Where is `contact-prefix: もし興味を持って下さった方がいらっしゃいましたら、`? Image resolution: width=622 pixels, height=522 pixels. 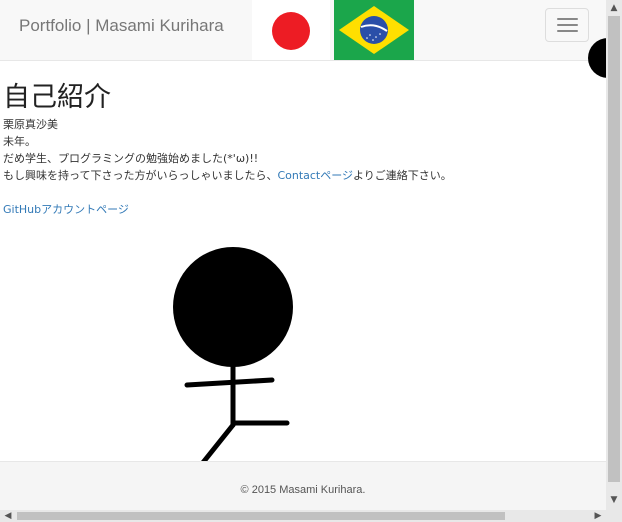 contact-prefix: もし興味を持って下さった方がいらっしゃいましたら、 is located at coordinates (140, 175).